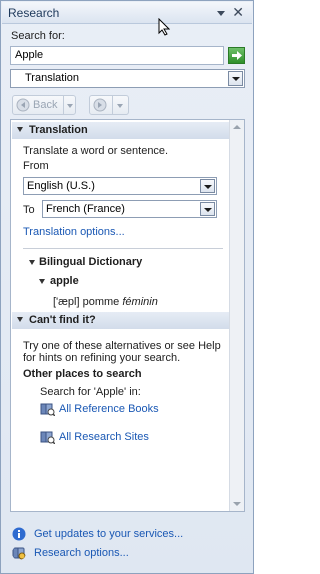 This screenshot has height=574, width=320. What do you see at coordinates (36, 166) in the screenshot?
I see `from-label: From` at bounding box center [36, 166].